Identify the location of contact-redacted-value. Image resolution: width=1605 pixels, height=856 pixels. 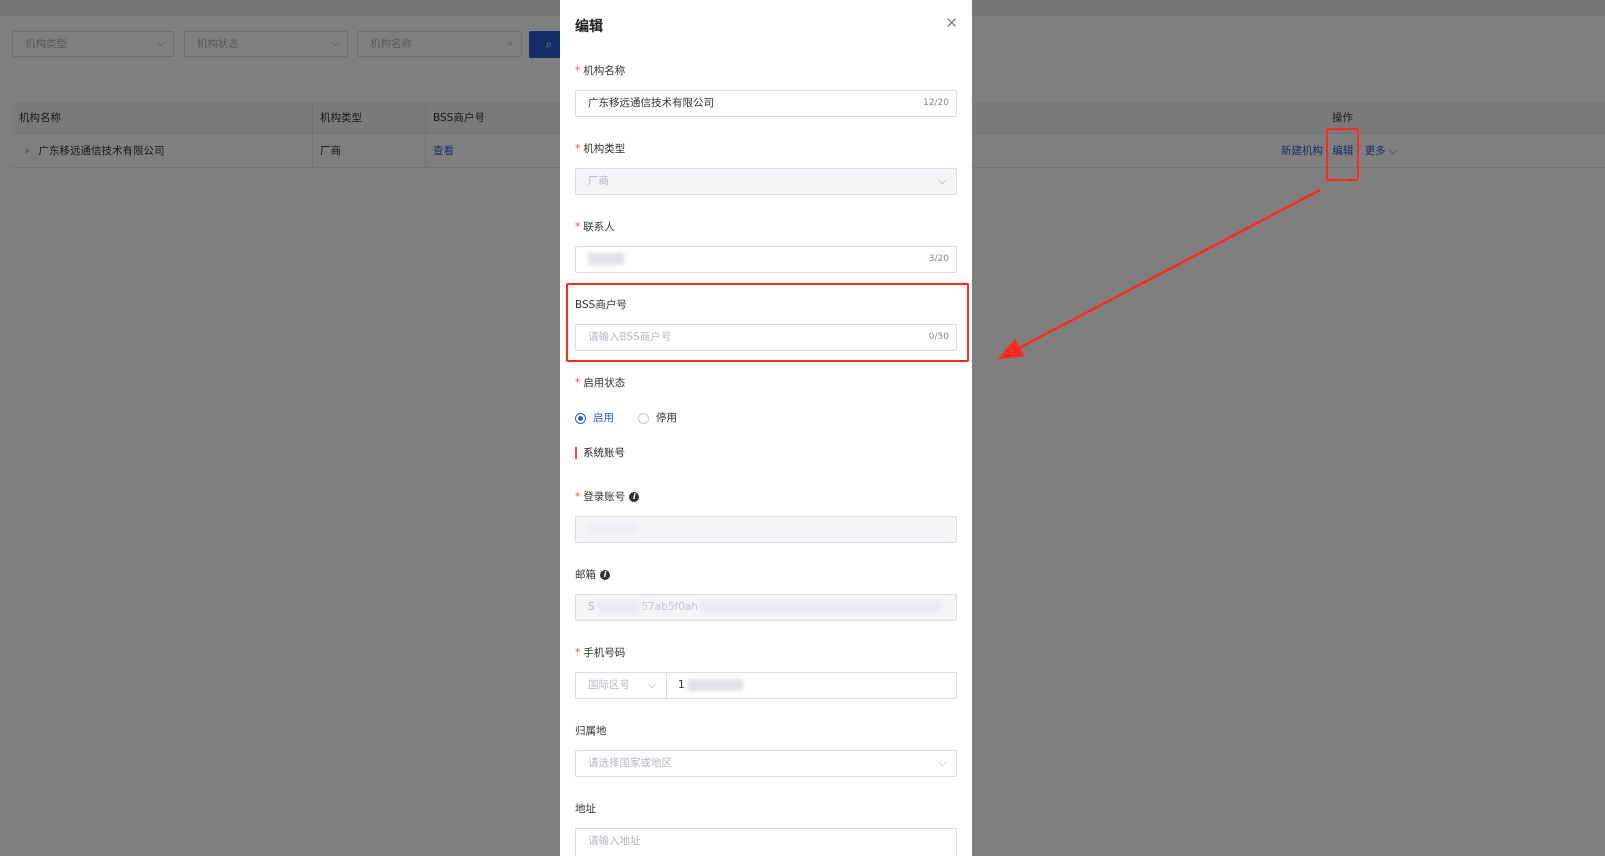
(606, 259).